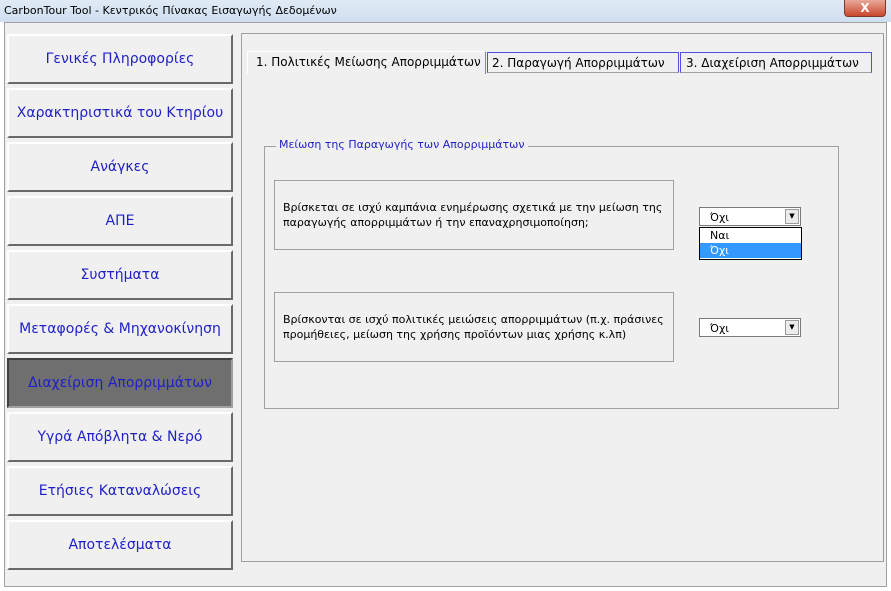  What do you see at coordinates (865, 8) in the screenshot?
I see `close-button: X` at bounding box center [865, 8].